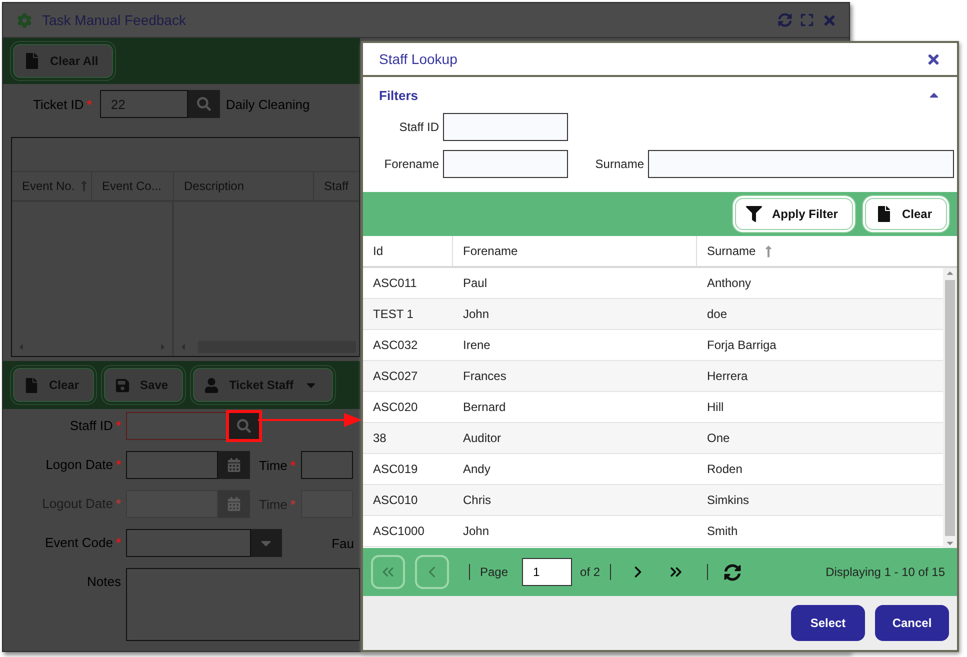 Image resolution: width=967 pixels, height=657 pixels. What do you see at coordinates (395, 345) in the screenshot?
I see `table-cell-text: ASC032` at bounding box center [395, 345].